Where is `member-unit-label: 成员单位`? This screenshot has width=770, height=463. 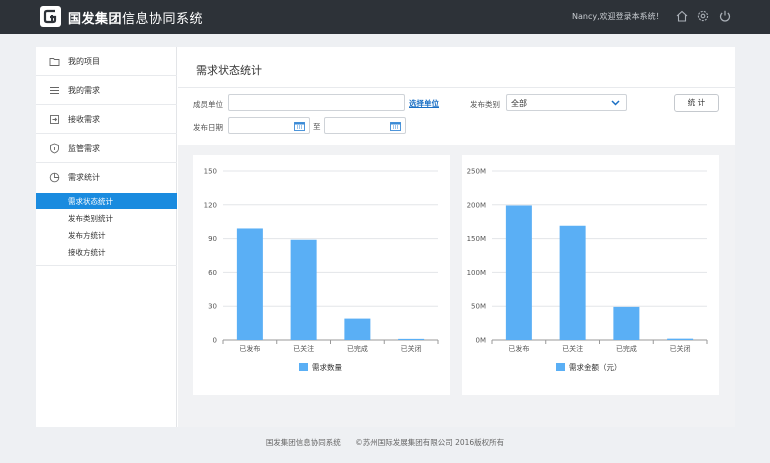 member-unit-label: 成员单位 is located at coordinates (208, 104).